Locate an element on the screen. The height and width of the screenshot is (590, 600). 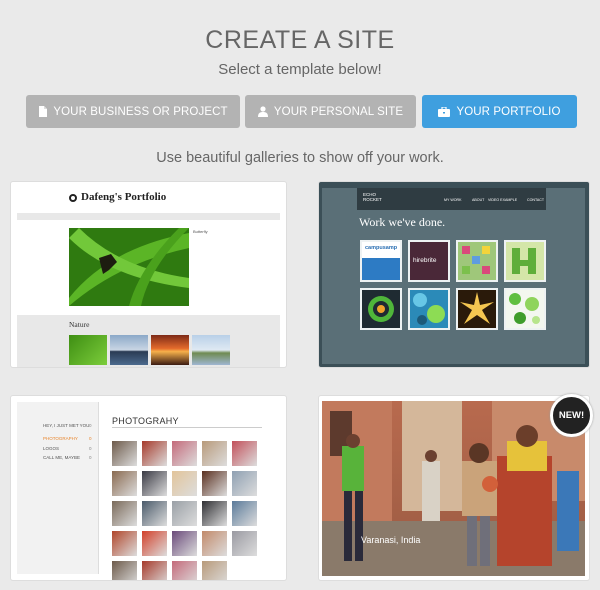
nav-band is located at coordinates (148, 216).